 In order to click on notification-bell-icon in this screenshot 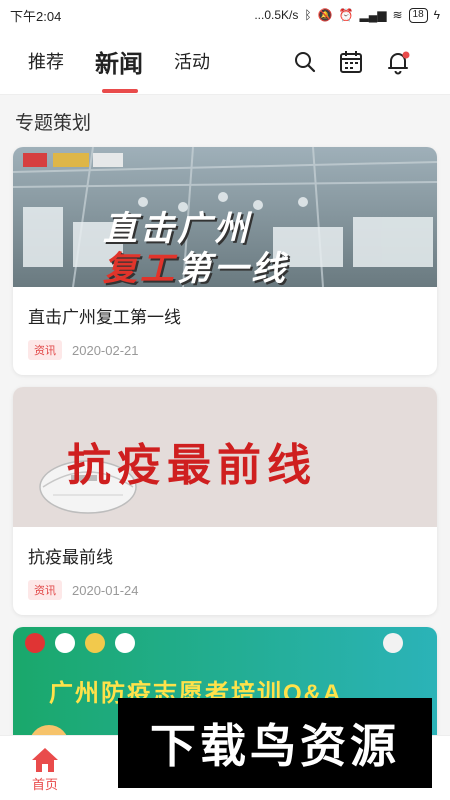, I will do `click(398, 62)`.